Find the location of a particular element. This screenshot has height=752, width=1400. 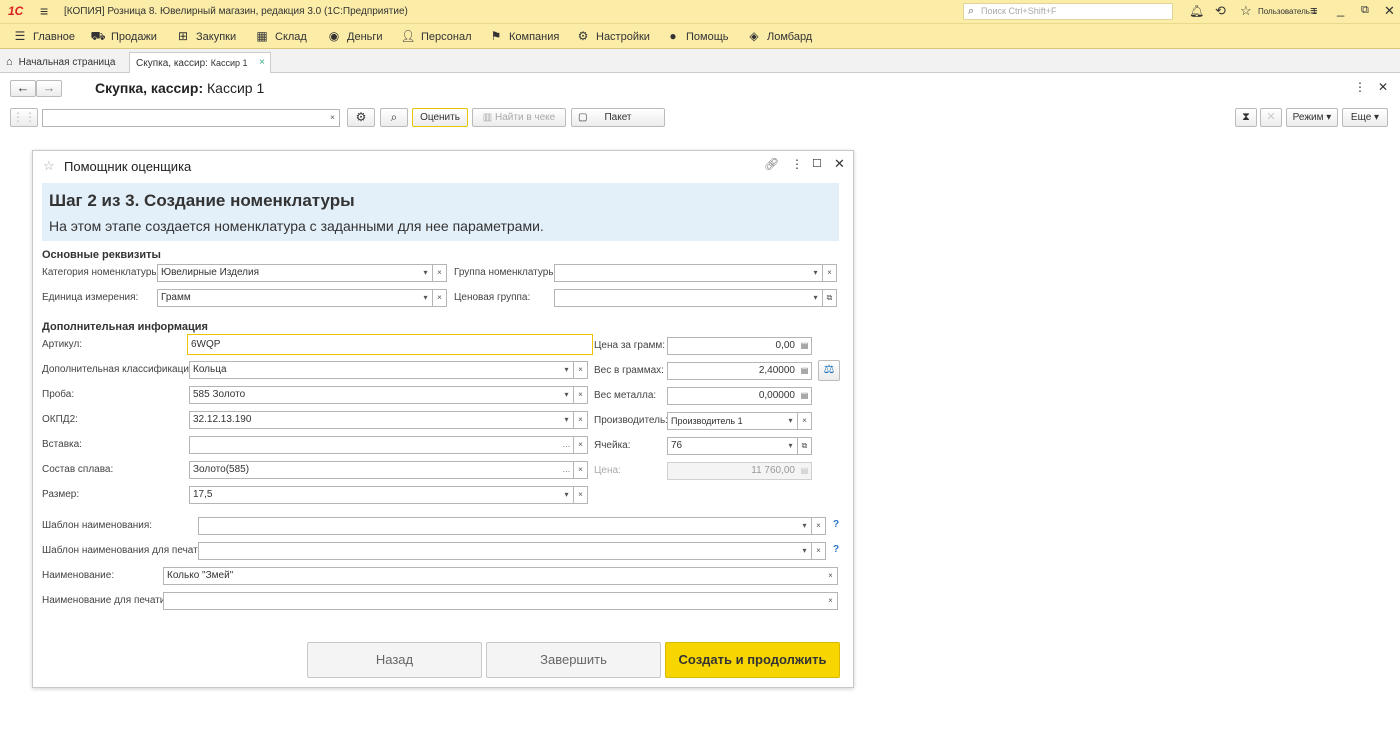

price-per-gram-field: 0,00 is located at coordinates (733, 346).